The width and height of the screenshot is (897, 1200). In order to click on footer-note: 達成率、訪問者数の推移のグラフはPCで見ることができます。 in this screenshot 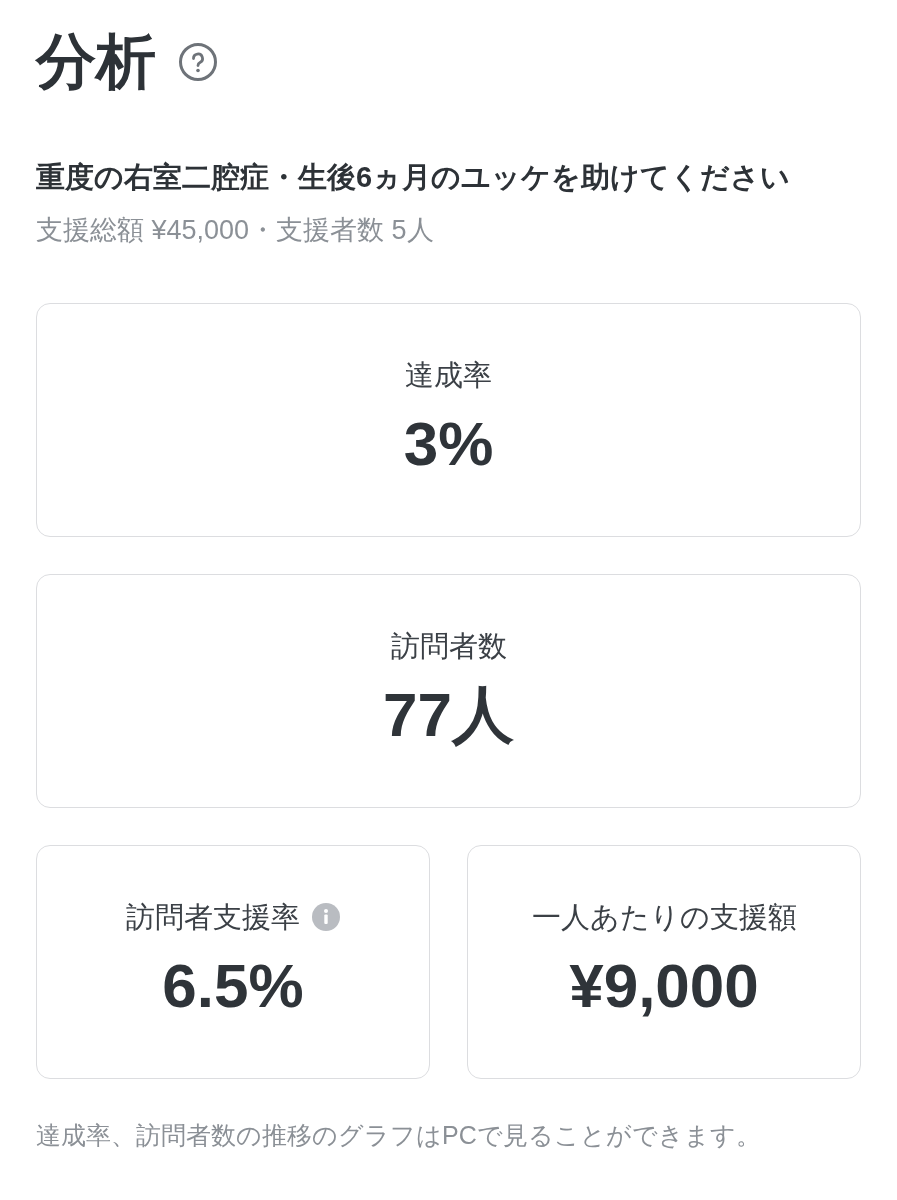, I will do `click(399, 1135)`.